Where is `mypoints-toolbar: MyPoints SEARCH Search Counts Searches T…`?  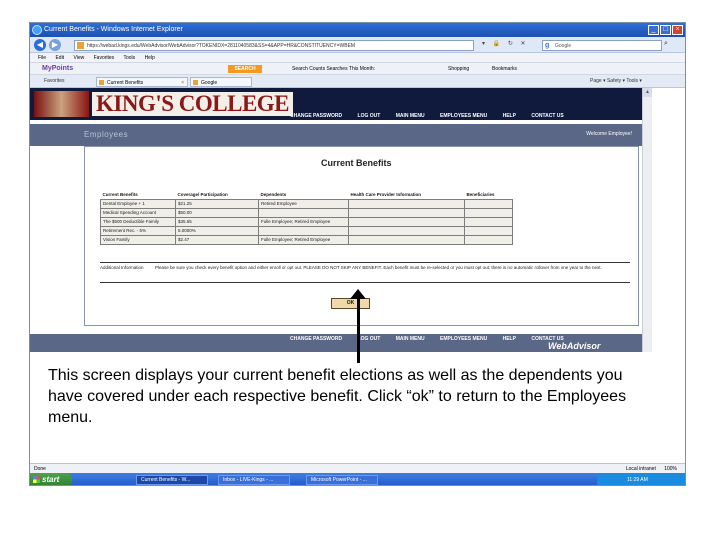
mypoints-toolbar: MyPoints SEARCH Search Counts Searches T… is located at coordinates (357, 69).